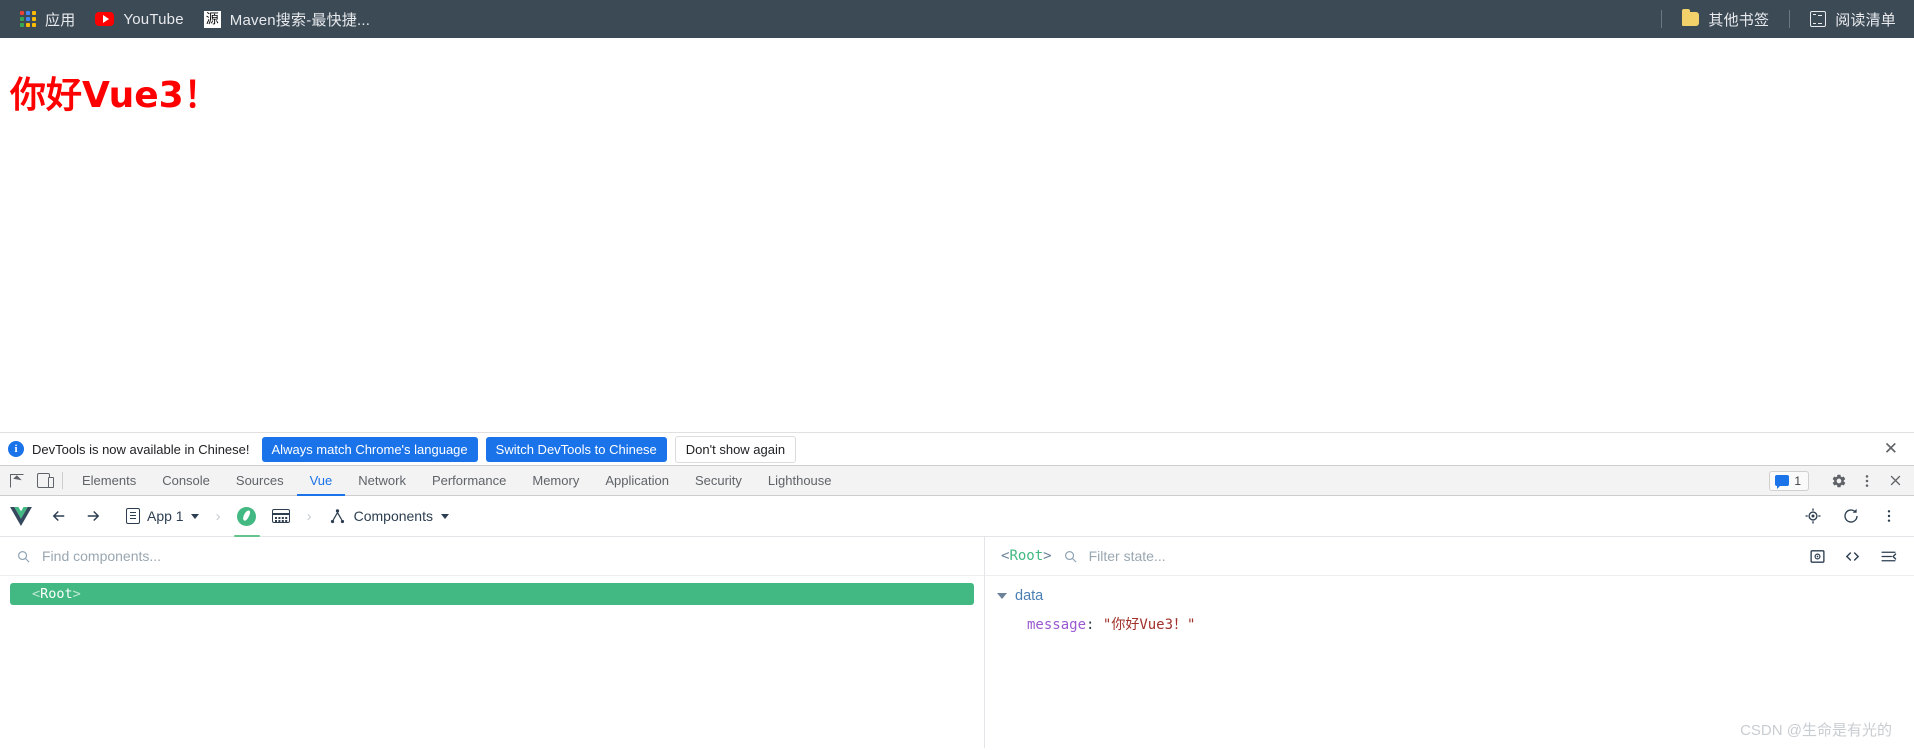  Describe the element at coordinates (153, 19) in the screenshot. I see `bookmark-label: YouTube` at that location.